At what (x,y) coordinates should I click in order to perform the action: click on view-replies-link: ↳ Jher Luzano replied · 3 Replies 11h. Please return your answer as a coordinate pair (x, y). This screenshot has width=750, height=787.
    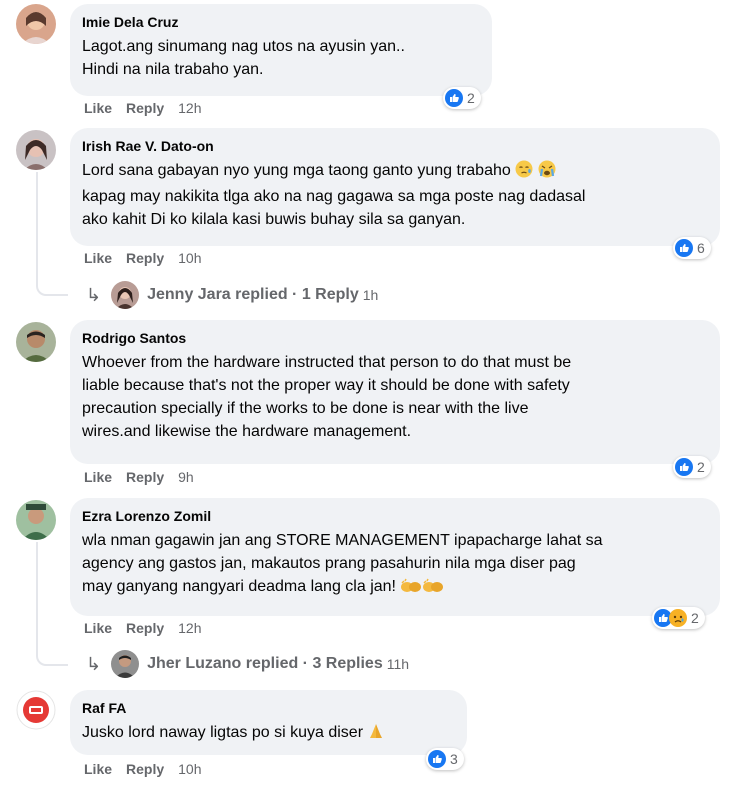
    Looking at the image, I should click on (247, 664).